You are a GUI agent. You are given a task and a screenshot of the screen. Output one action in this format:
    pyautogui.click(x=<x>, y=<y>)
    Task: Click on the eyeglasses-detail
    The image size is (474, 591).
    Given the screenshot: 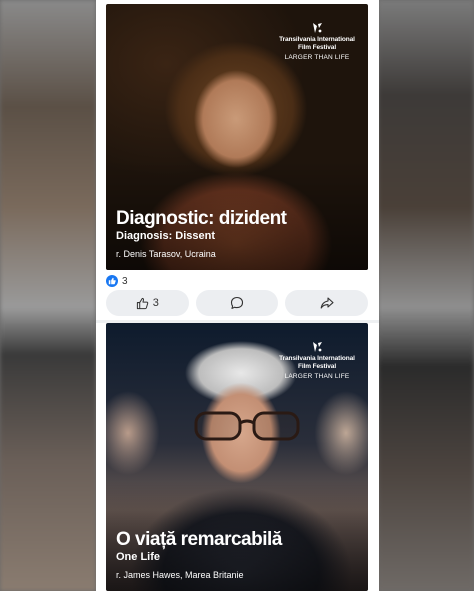 What is the action you would take?
    pyautogui.click(x=247, y=426)
    